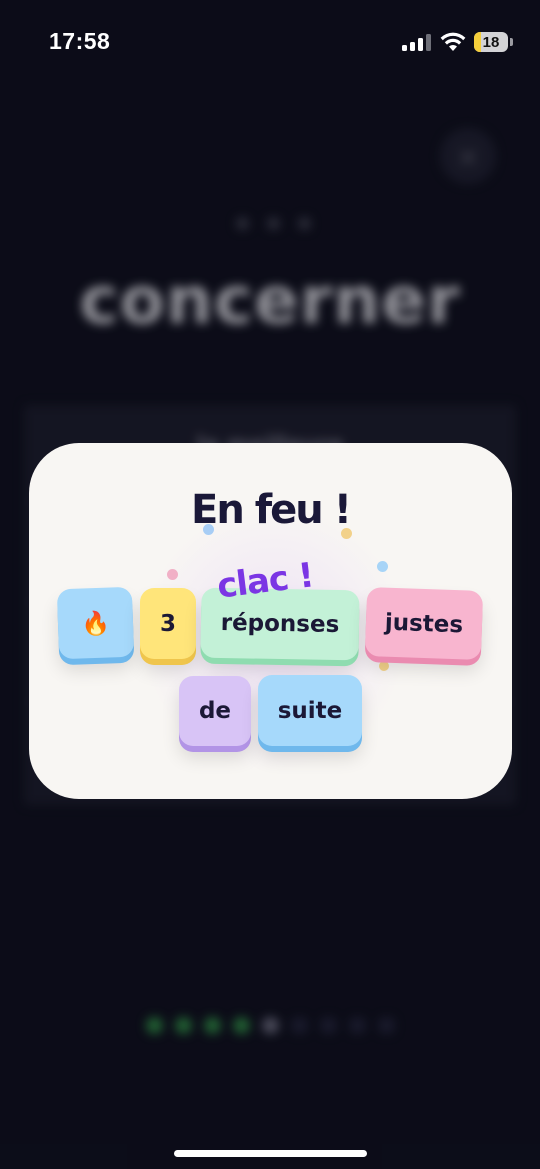 This screenshot has height=1169, width=540. I want to click on de-tile: de, so click(215, 711).